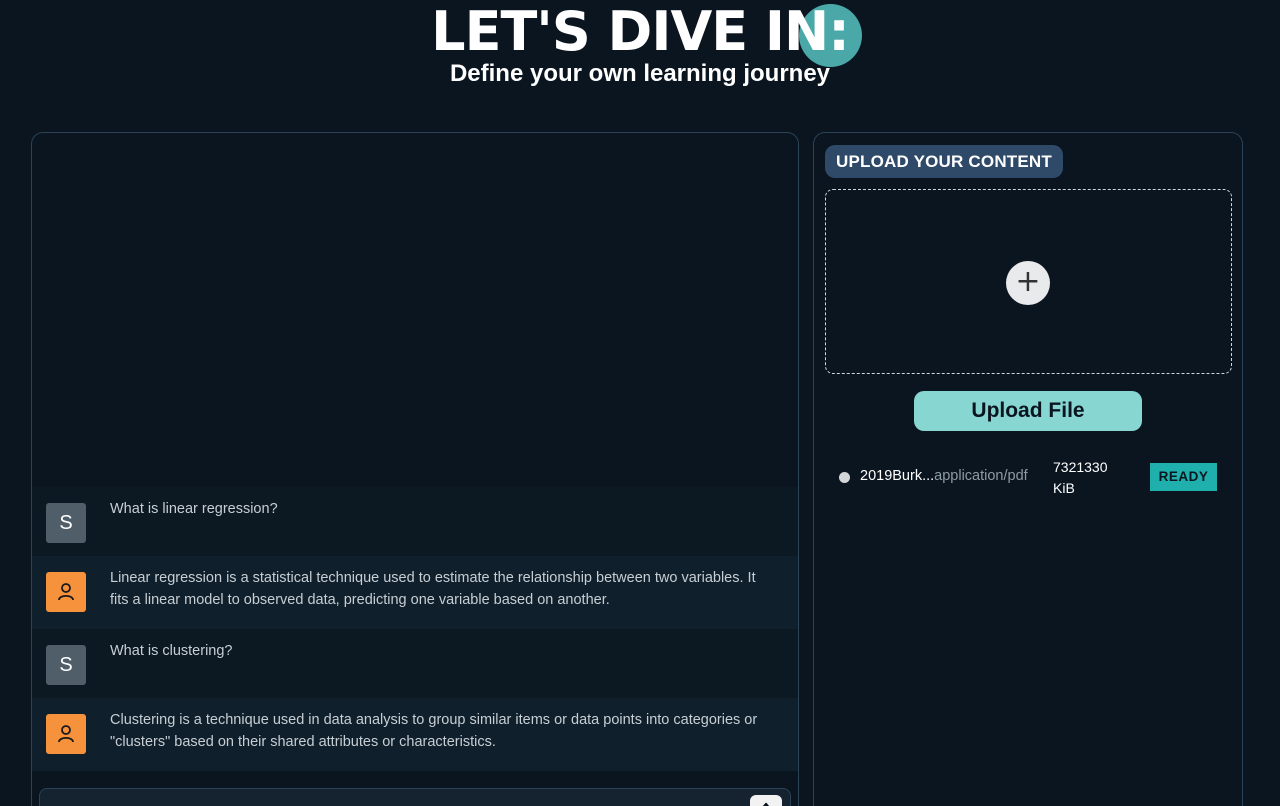  I want to click on upload-section-title: UPLOAD YOUR CONTENT, so click(944, 161).